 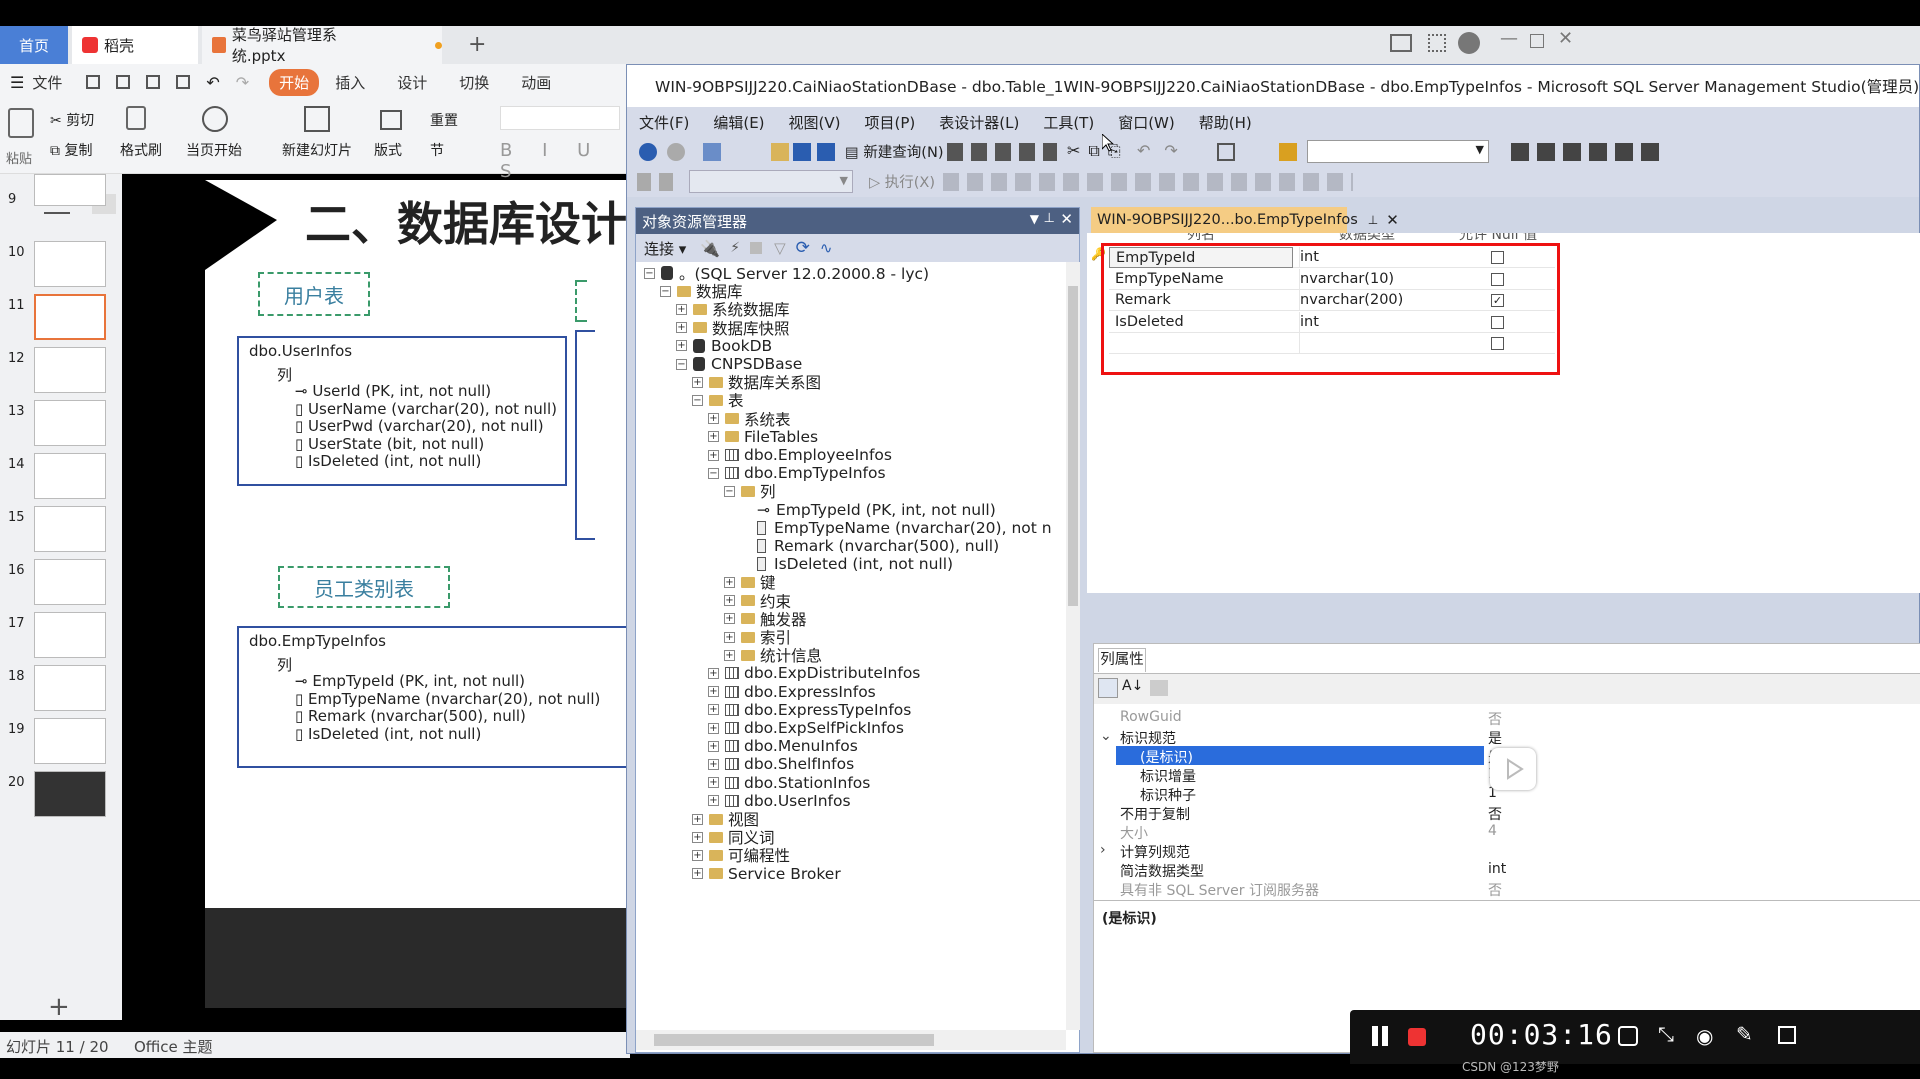 I want to click on dropdown-icon: ▼, so click(x=1034, y=219).